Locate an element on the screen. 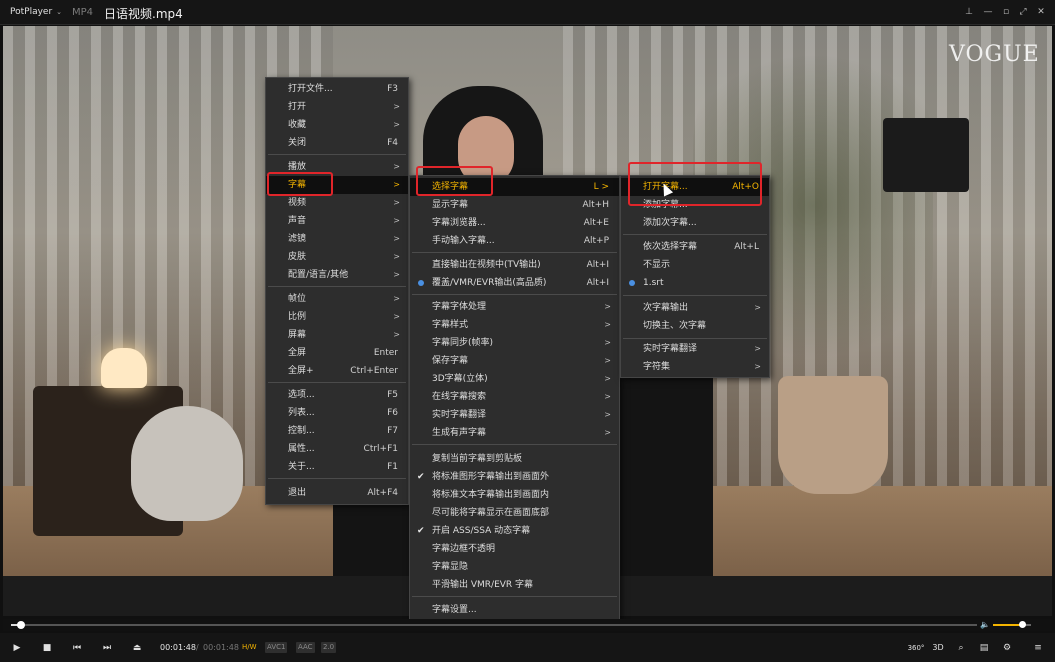  menu-item-audio: 声音 > is located at coordinates (337, 221).